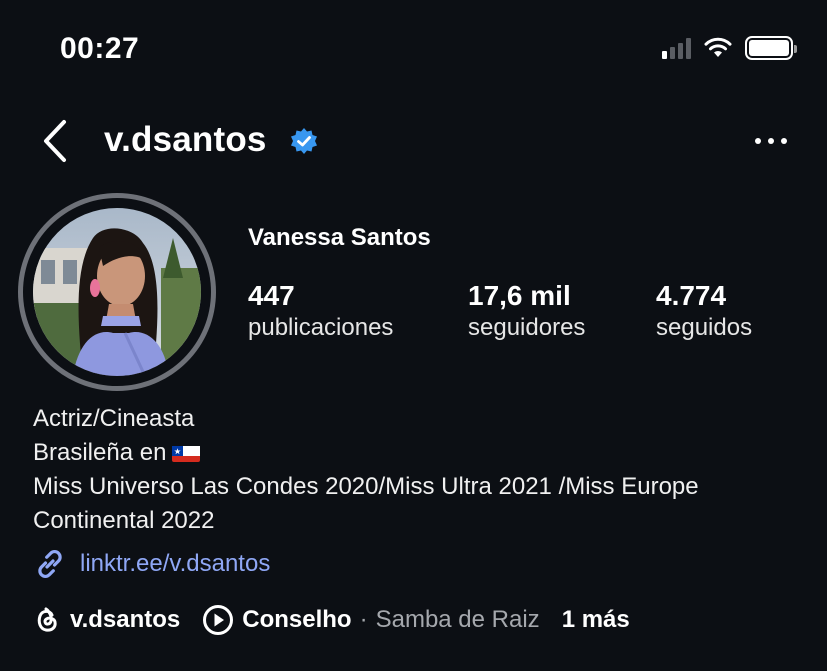  I want to click on stat-following: 4.774 seguidos, so click(704, 311).